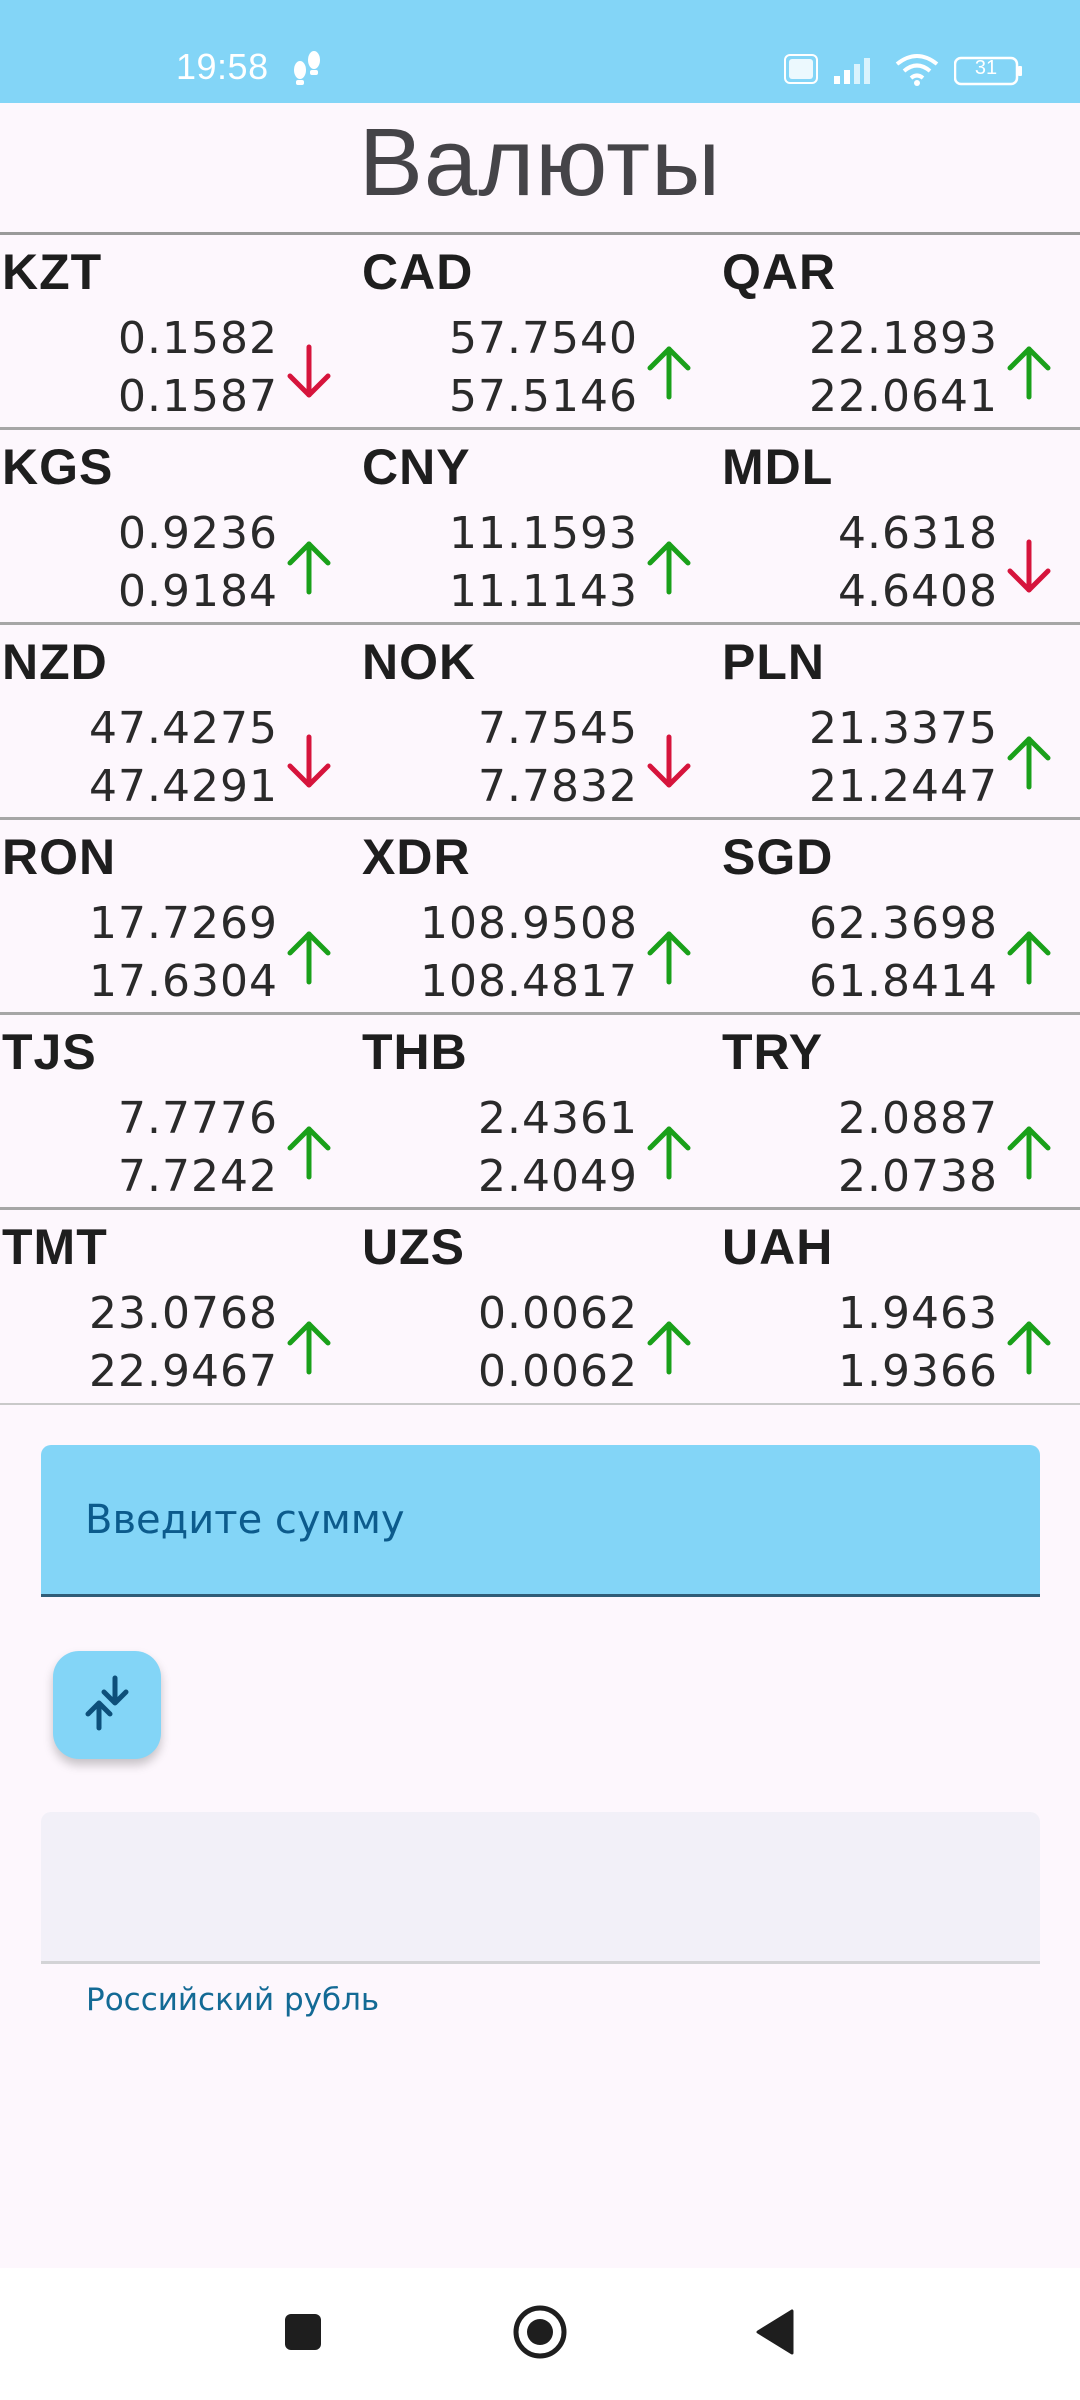  Describe the element at coordinates (198, 1176) in the screenshot. I see `currency-rate-previous: 7.7242` at that location.